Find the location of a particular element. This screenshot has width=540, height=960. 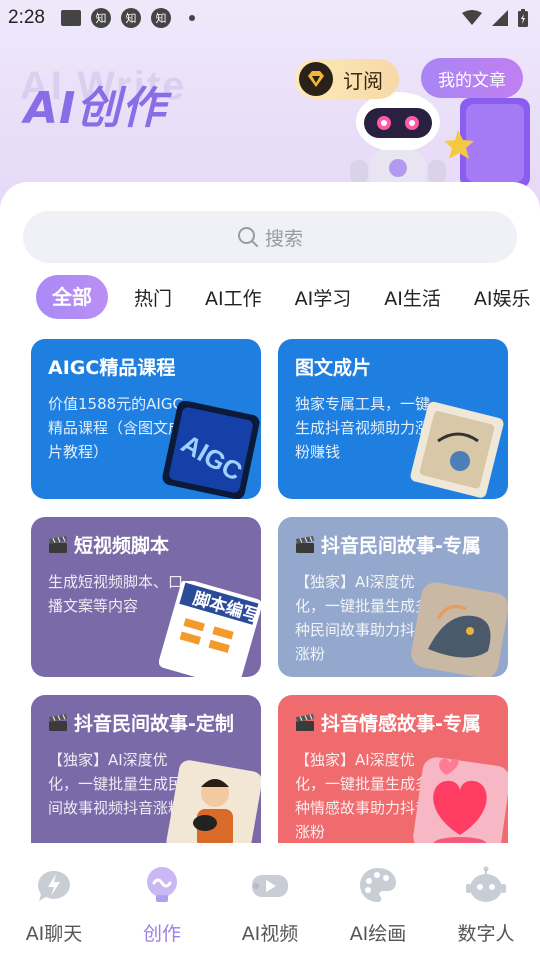

my-articles-button: 我的文章 is located at coordinates (472, 78).